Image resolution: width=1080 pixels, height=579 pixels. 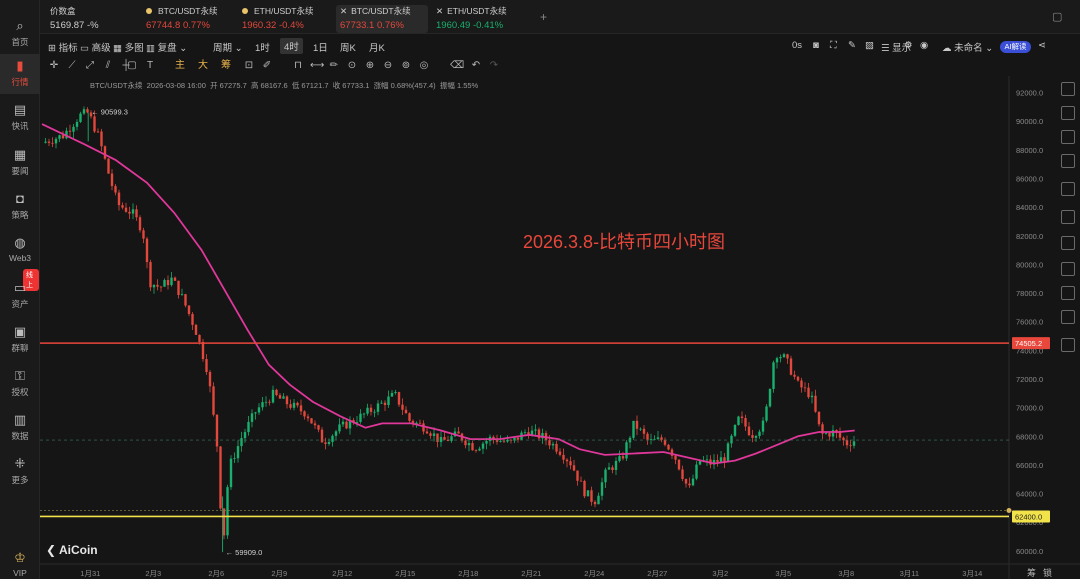 What do you see at coordinates (457, 66) in the screenshot?
I see `delete-icon: ⌫` at bounding box center [457, 66].